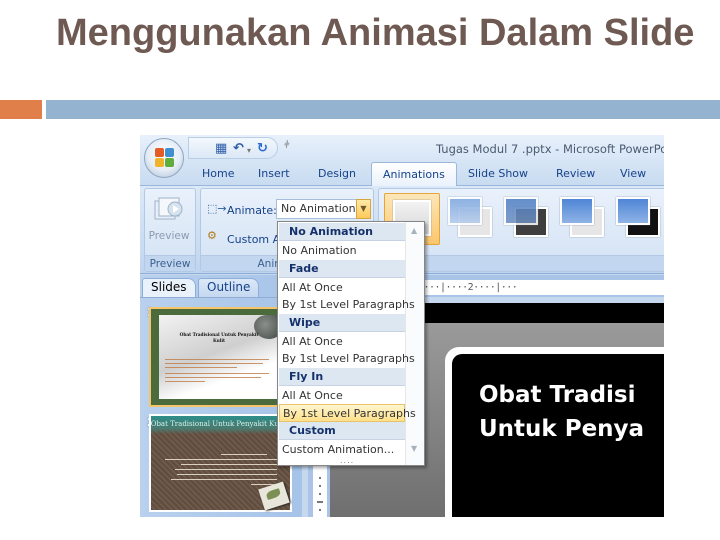  Describe the element at coordinates (347, 359) in the screenshot. I see `menu-item-wipe-by-paragraph: By 1st Level Paragraphs` at that location.